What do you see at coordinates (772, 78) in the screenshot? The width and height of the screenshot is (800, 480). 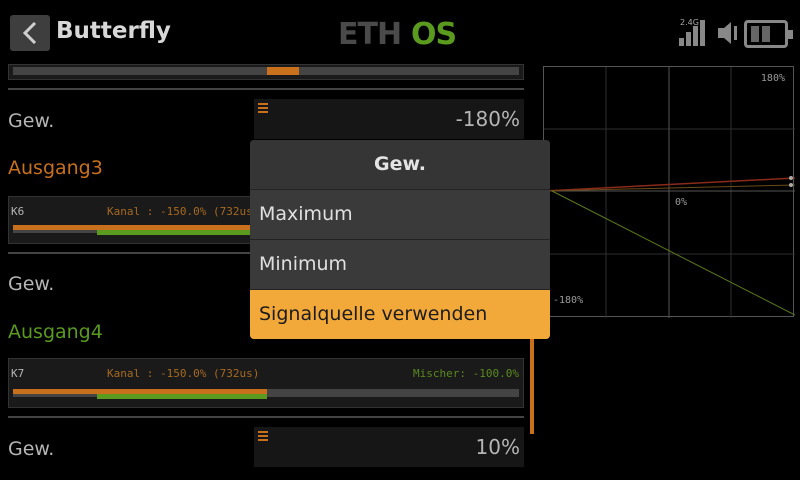 I see `graph-max-label: 180%` at bounding box center [772, 78].